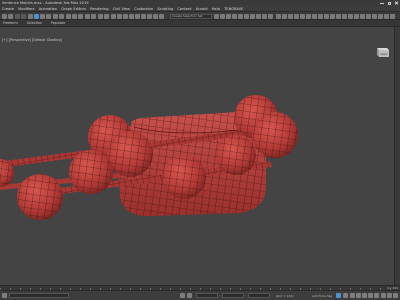  Describe the element at coordinates (278, 16) in the screenshot. I see `arnold-render-icon` at that location.